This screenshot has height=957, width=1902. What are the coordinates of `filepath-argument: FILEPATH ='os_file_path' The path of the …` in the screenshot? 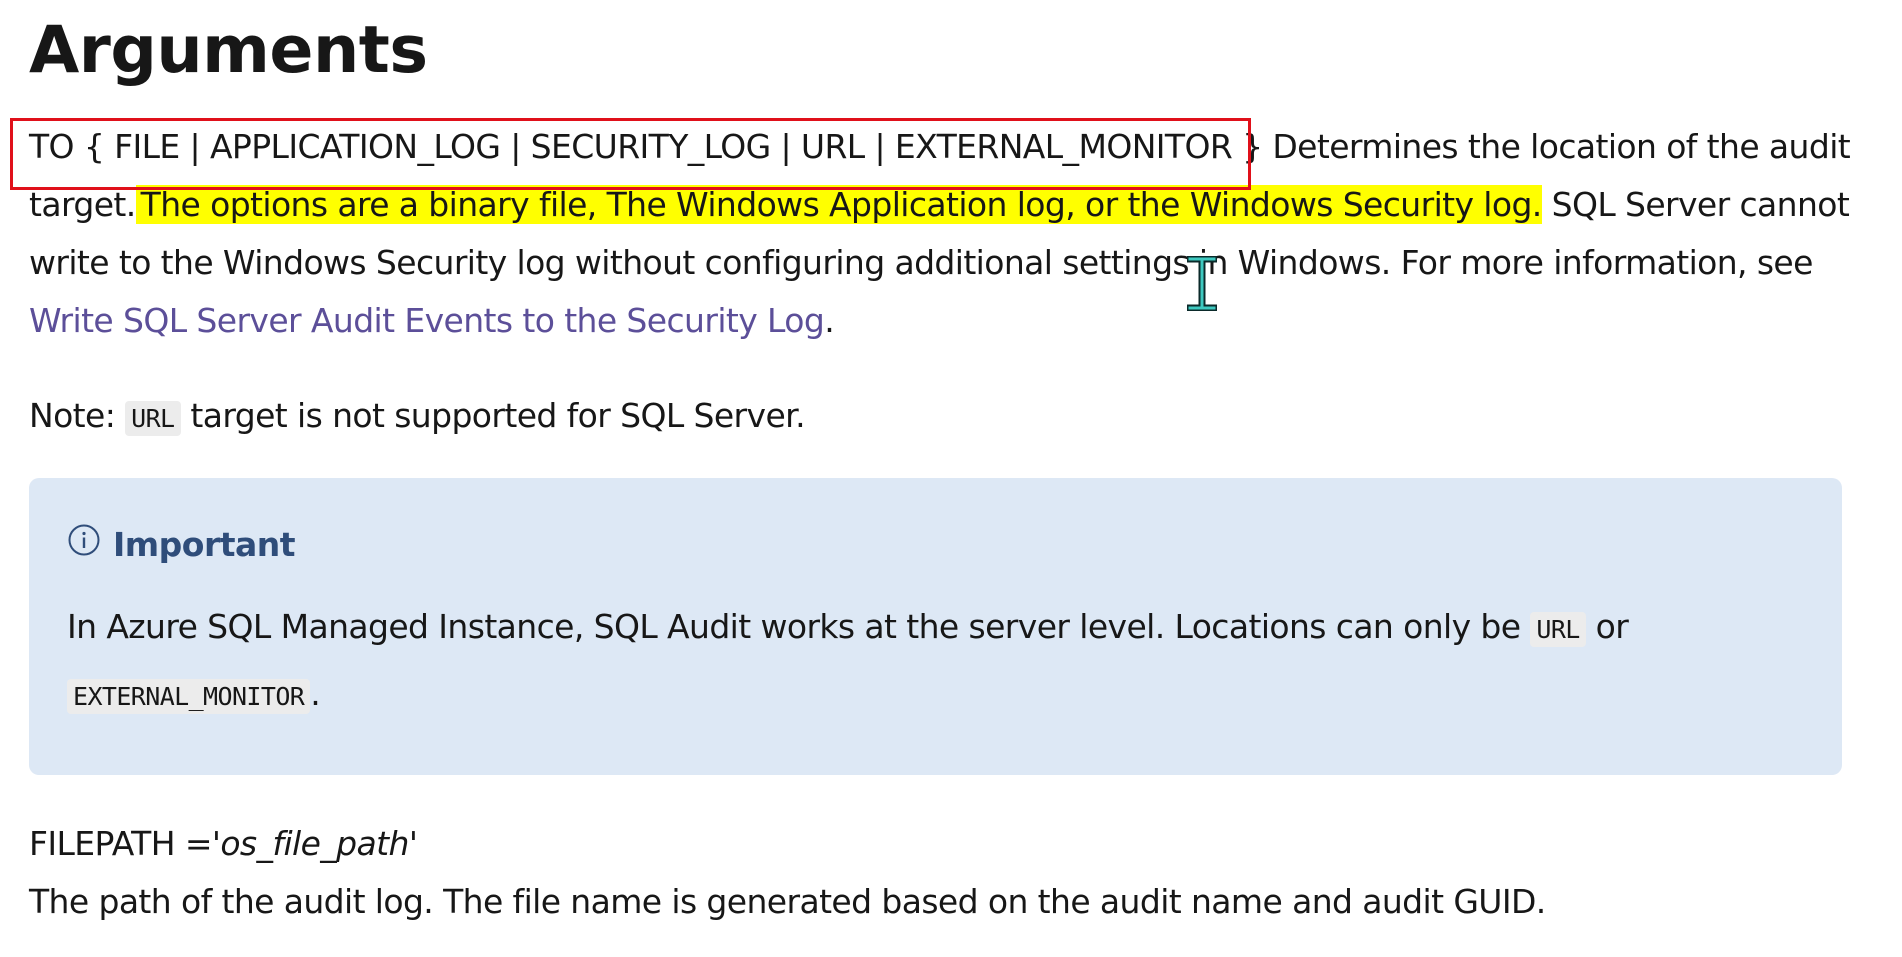 It's located at (949, 873).